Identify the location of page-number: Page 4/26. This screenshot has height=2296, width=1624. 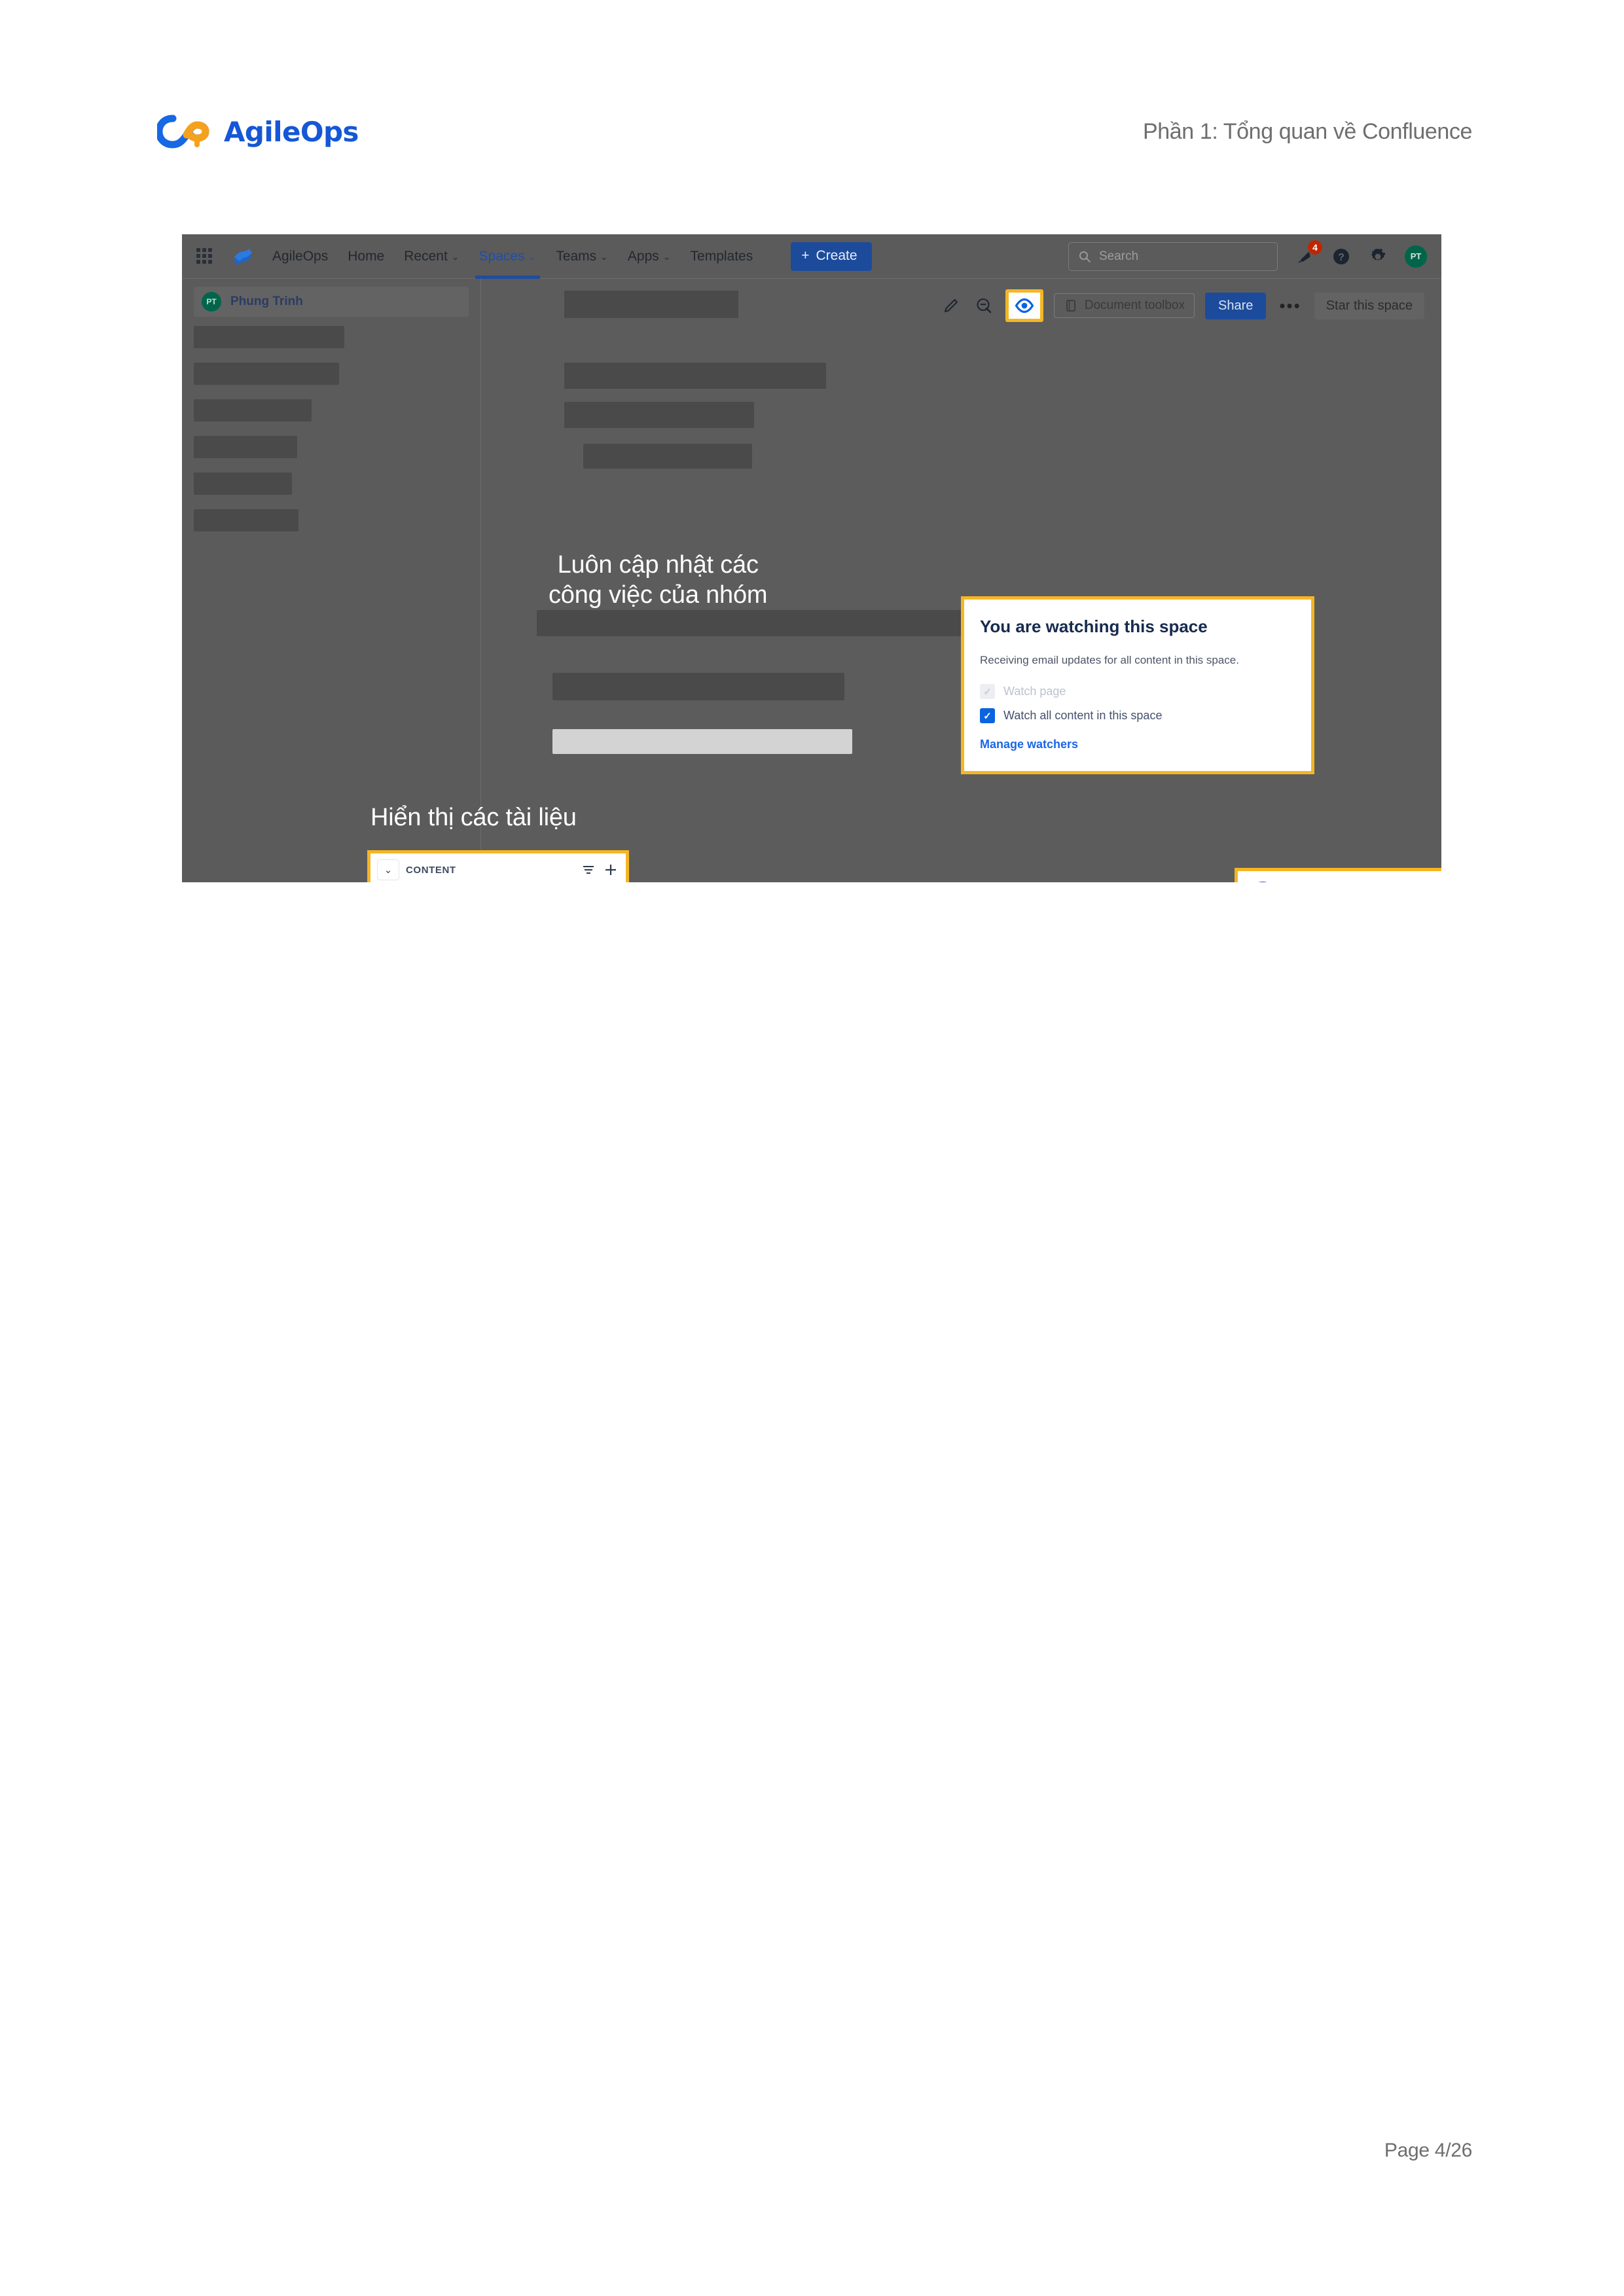
(1428, 2150).